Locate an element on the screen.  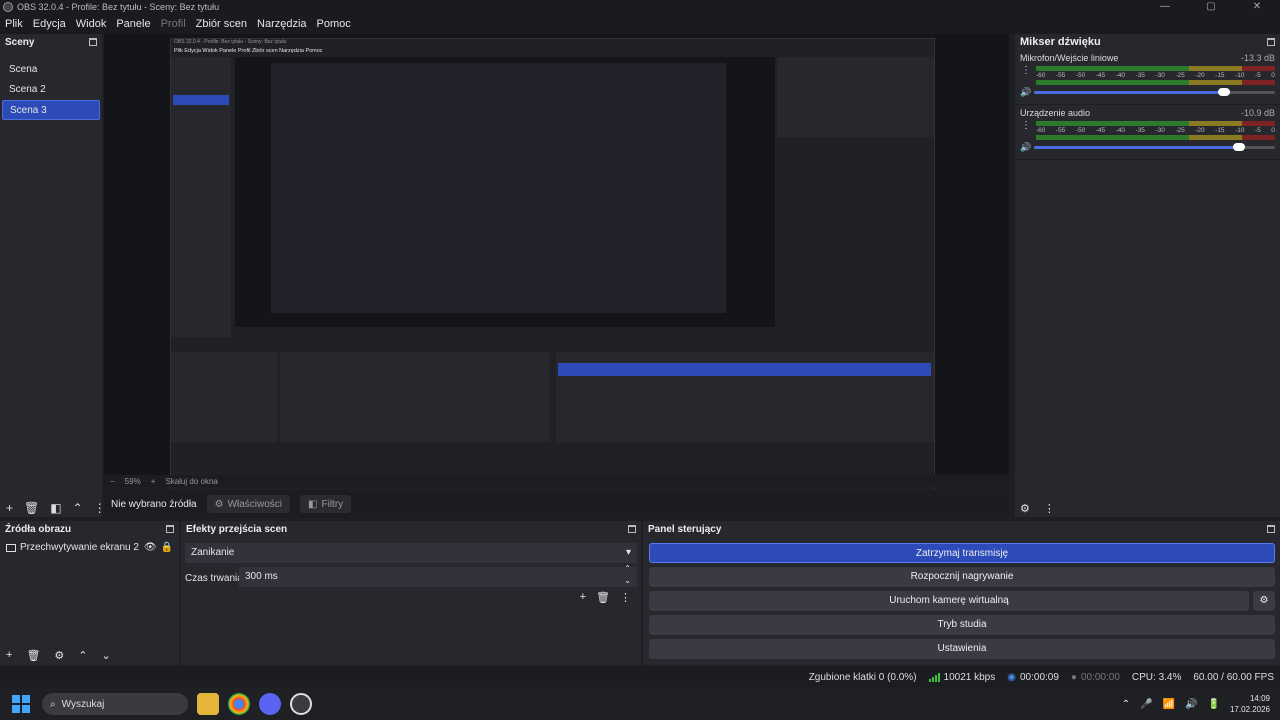
zoom-mode-select: Skaluj do okna is located at coordinates (191, 481).